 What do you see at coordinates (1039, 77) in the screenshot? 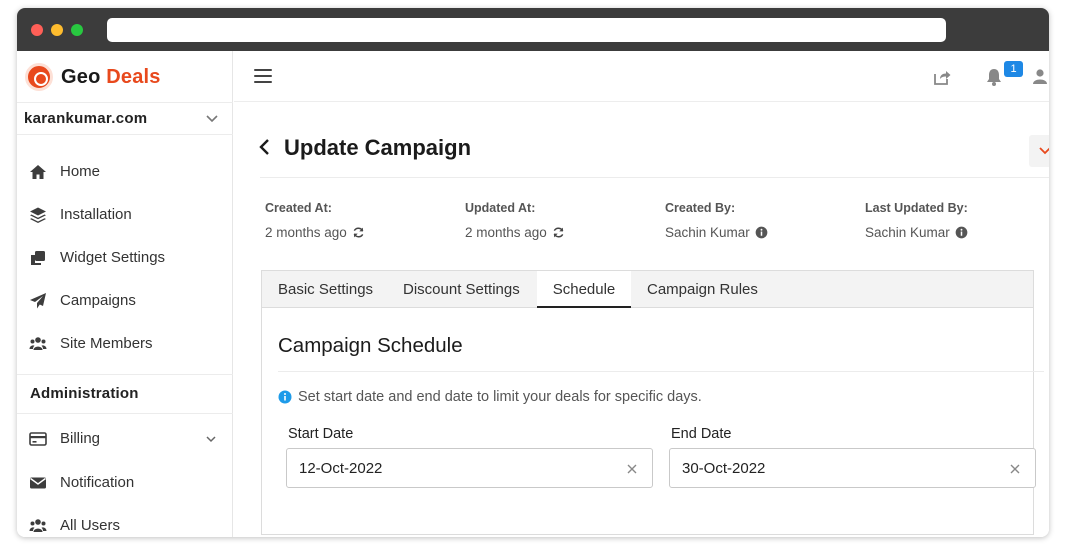
I see `user-icon` at bounding box center [1039, 77].